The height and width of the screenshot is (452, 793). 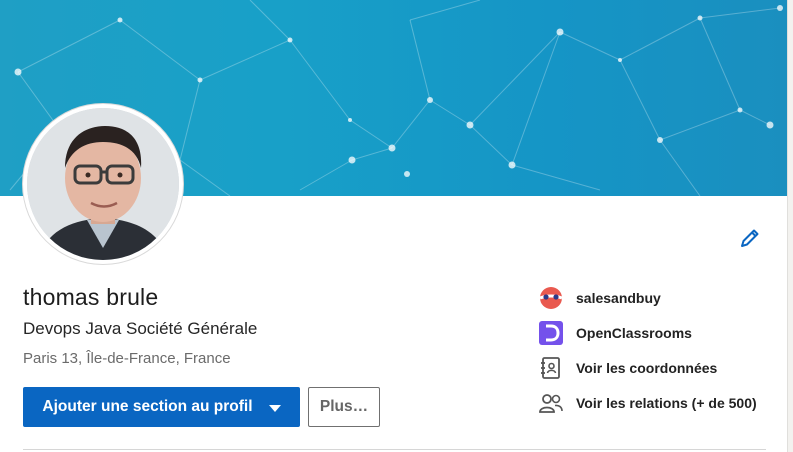 I want to click on contact-card-icon, so click(x=551, y=368).